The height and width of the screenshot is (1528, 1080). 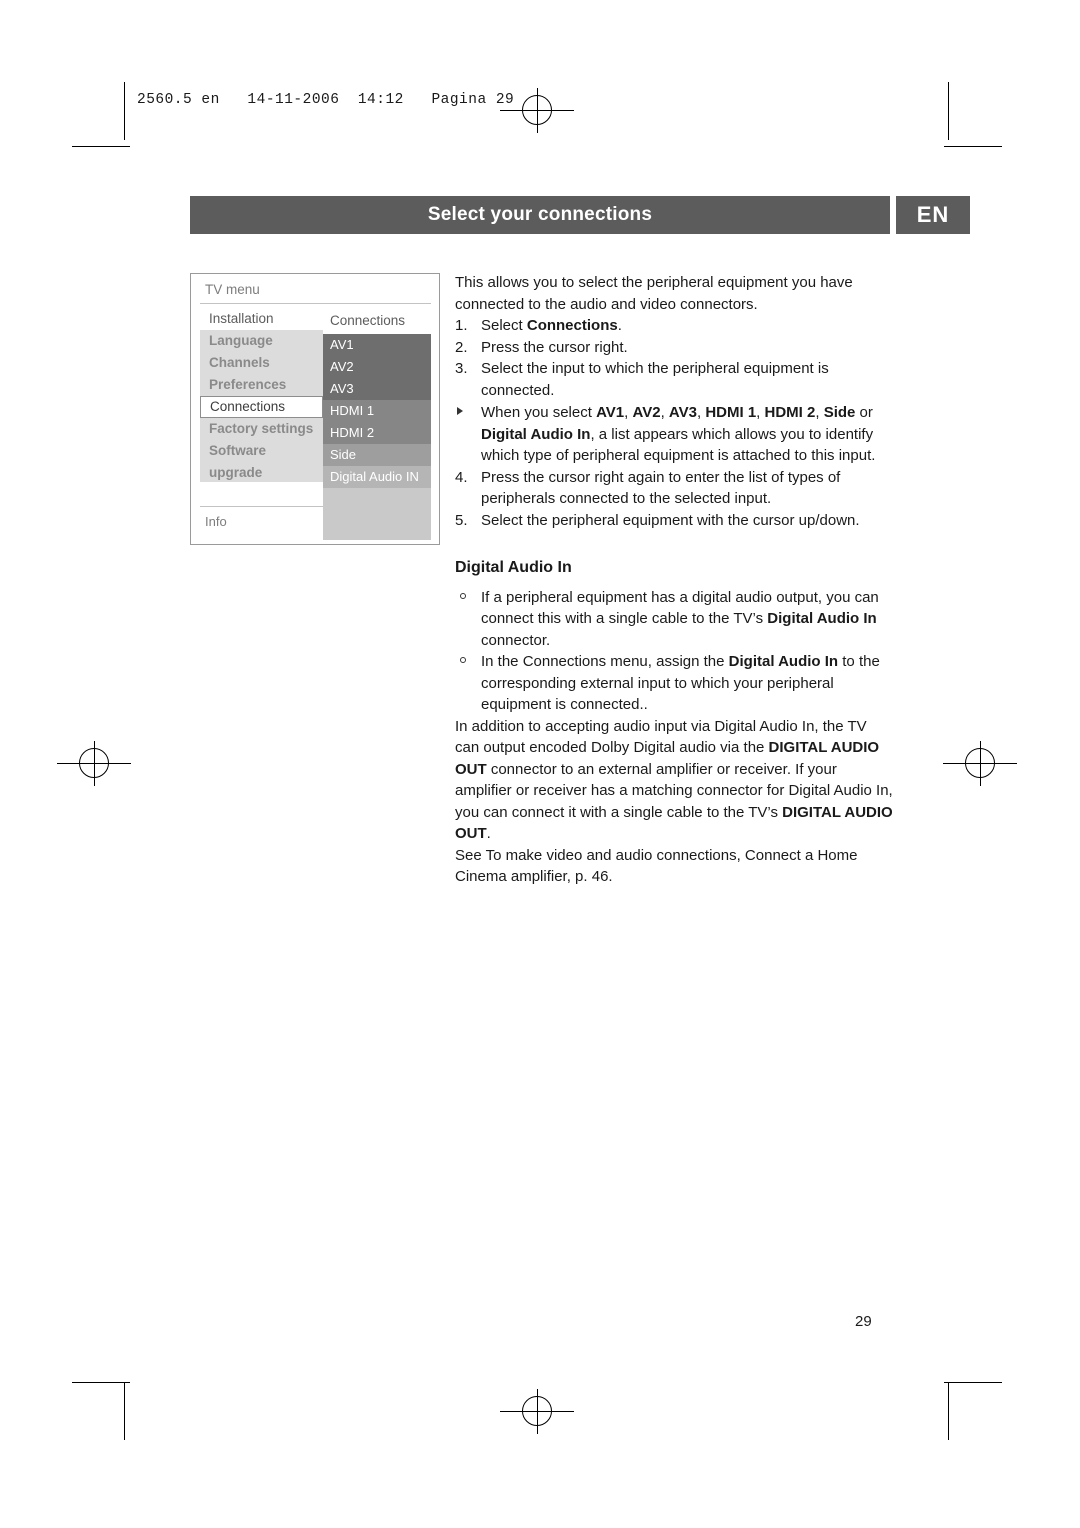 What do you see at coordinates (377, 345) in the screenshot?
I see `connection-item-av1: AV1` at bounding box center [377, 345].